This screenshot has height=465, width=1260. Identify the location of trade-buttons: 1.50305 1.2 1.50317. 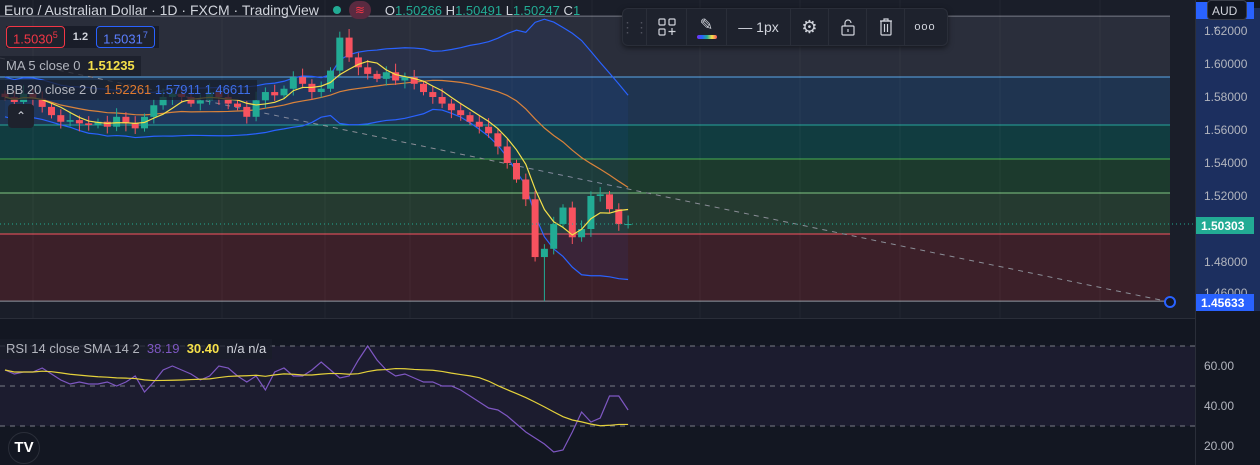
(82, 37).